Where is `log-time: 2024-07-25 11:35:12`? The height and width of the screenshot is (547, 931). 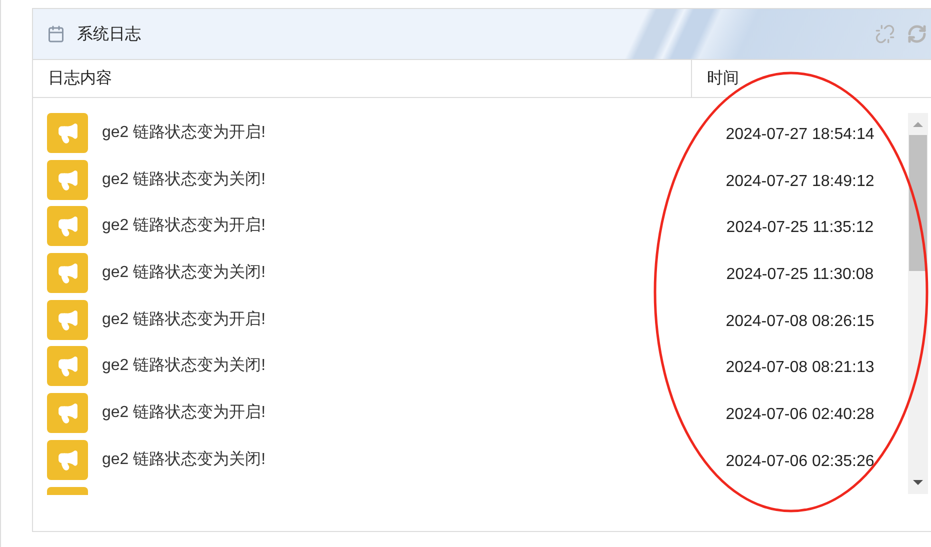
log-time: 2024-07-25 11:35:12 is located at coordinates (800, 228).